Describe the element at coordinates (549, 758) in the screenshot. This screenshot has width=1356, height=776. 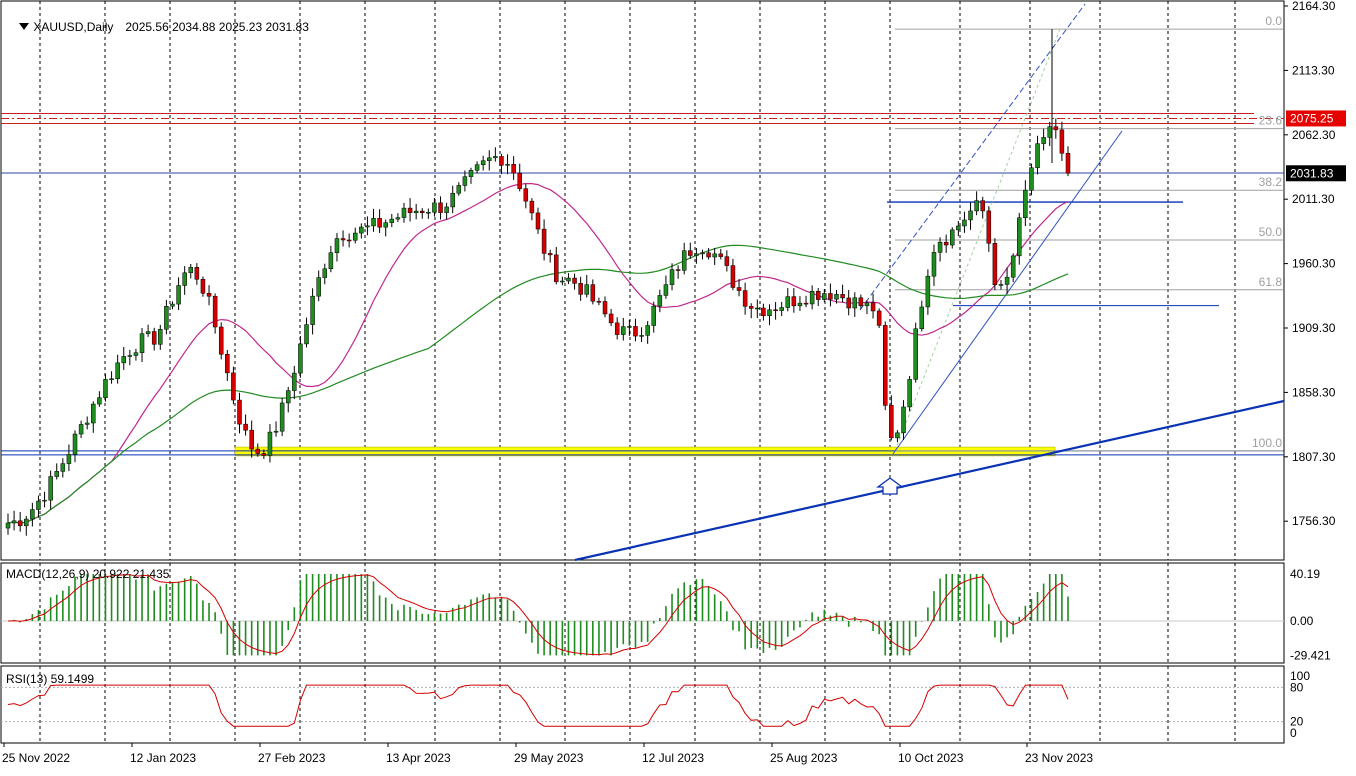
I see `time-tick-label: 29 May 2023` at that location.